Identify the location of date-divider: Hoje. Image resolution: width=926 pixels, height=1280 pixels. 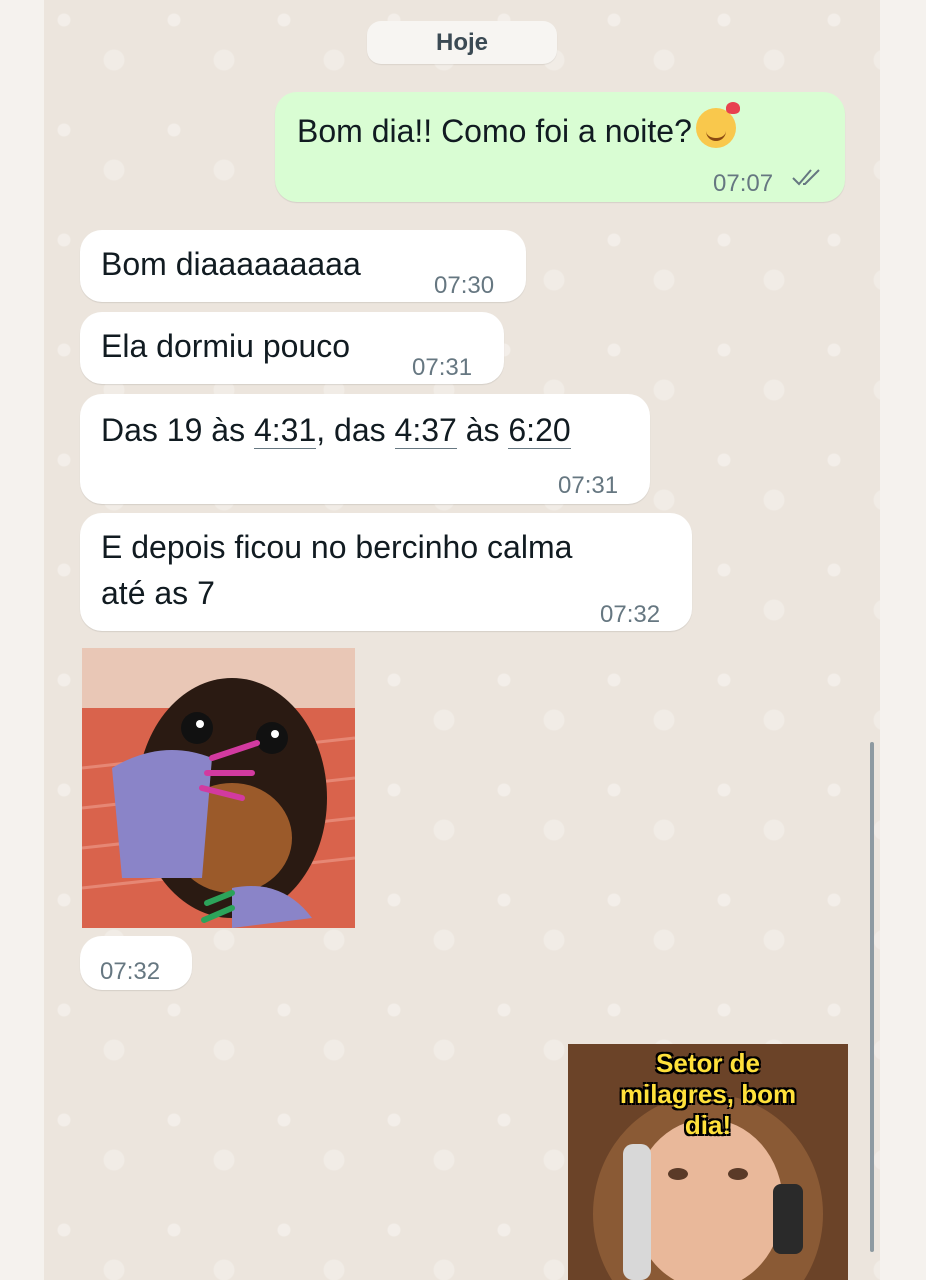
(462, 42).